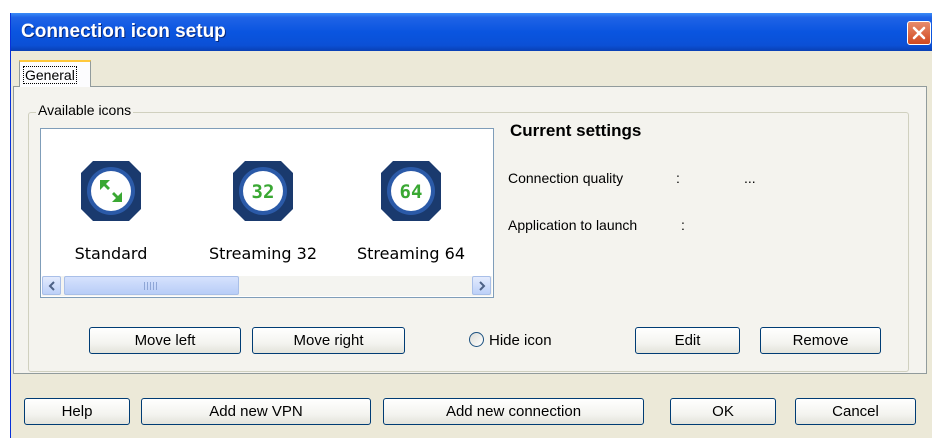 The width and height of the screenshot is (932, 438). I want to click on scrollbar-thumb, so click(151, 285).